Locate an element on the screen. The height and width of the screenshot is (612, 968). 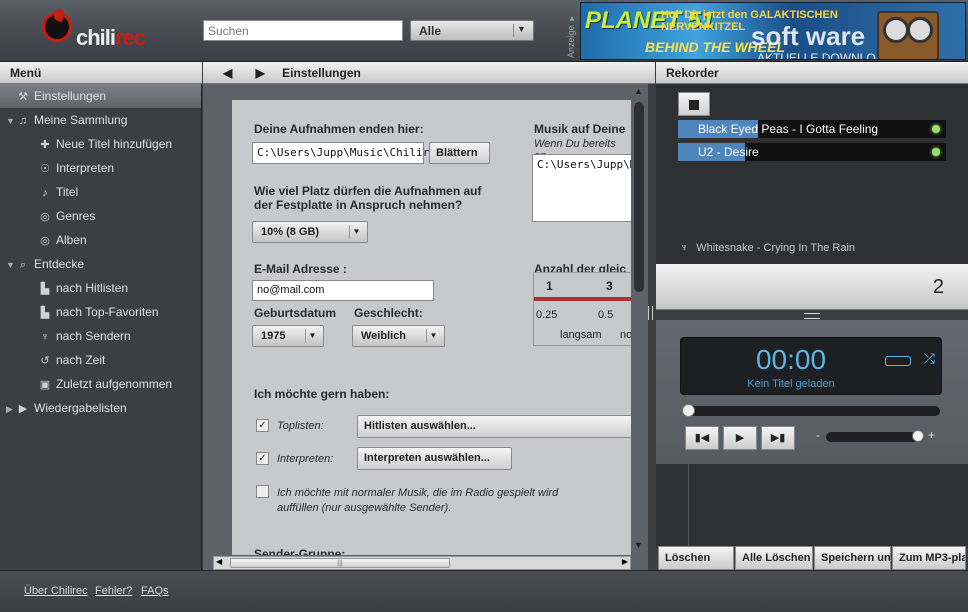
splitter-grip is located at coordinates (650, 313).